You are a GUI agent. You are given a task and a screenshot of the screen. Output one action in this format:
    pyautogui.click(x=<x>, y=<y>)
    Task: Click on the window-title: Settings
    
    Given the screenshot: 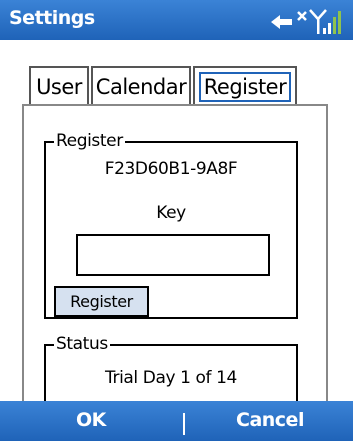 What is the action you would take?
    pyautogui.click(x=52, y=18)
    